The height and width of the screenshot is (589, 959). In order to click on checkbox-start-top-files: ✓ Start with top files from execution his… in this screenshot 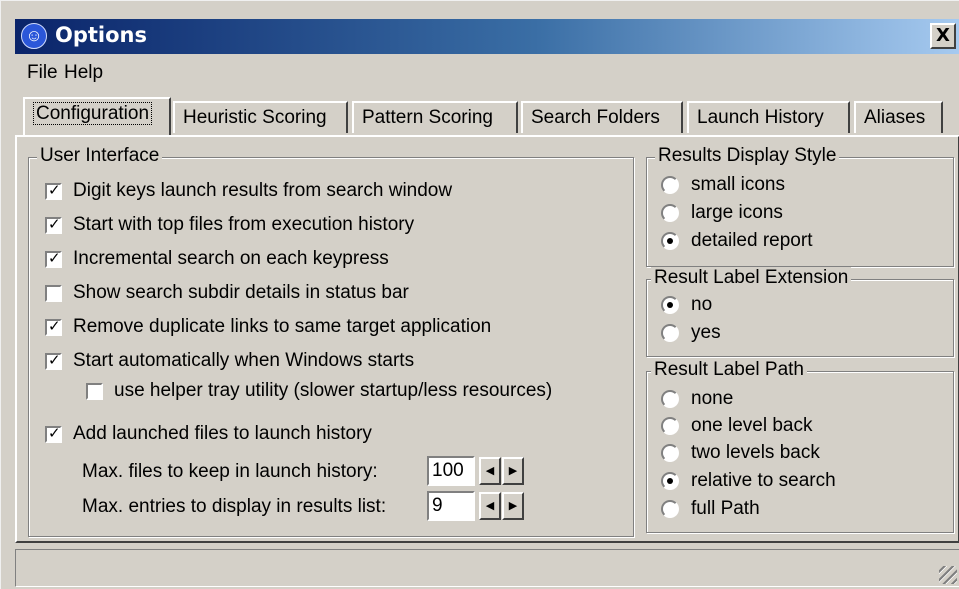, I will do `click(229, 226)`.